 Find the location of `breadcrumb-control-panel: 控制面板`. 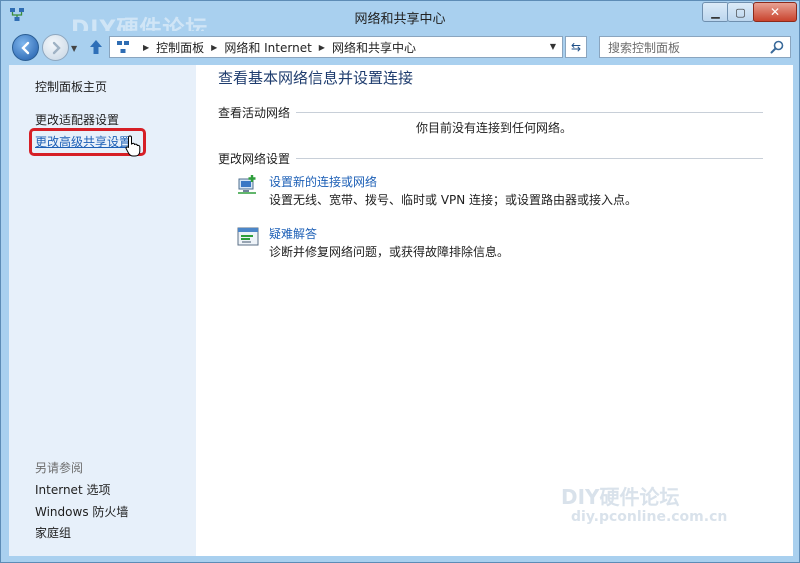

breadcrumb-control-panel: 控制面板 is located at coordinates (180, 47).